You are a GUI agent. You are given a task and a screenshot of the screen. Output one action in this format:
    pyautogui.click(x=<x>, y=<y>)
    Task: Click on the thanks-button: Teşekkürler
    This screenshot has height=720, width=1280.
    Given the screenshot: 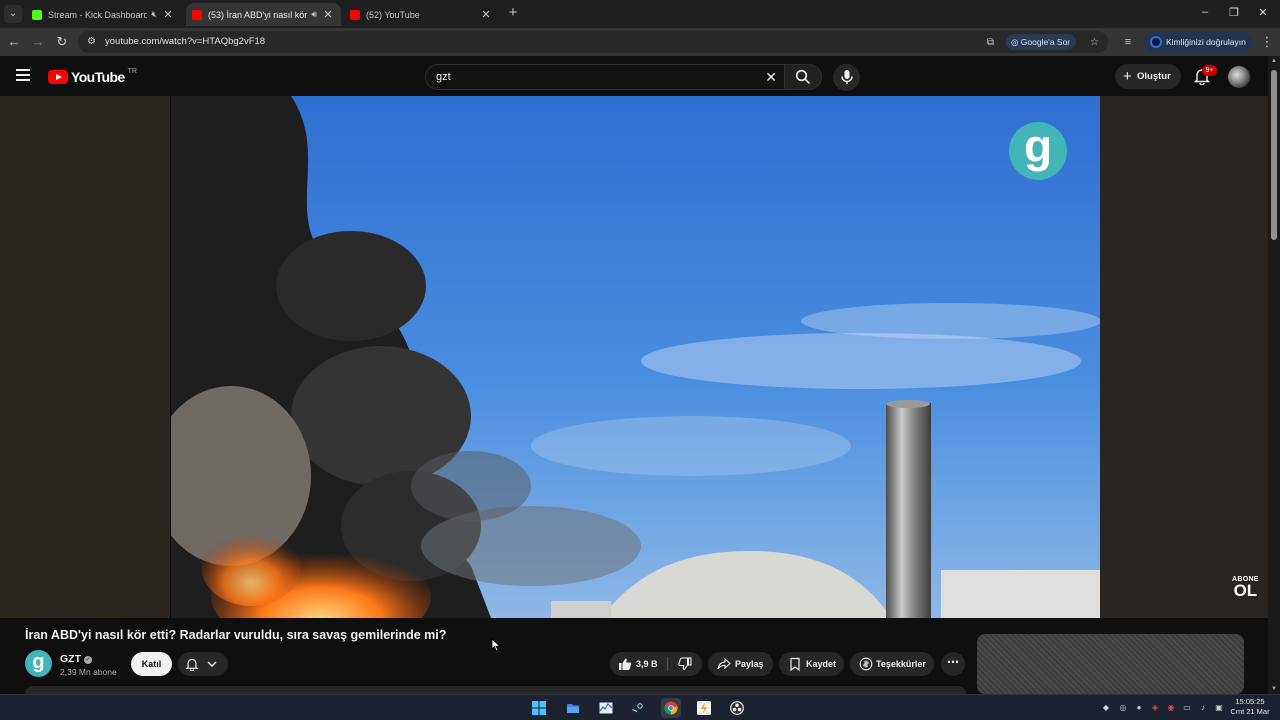 What is the action you would take?
    pyautogui.click(x=892, y=664)
    